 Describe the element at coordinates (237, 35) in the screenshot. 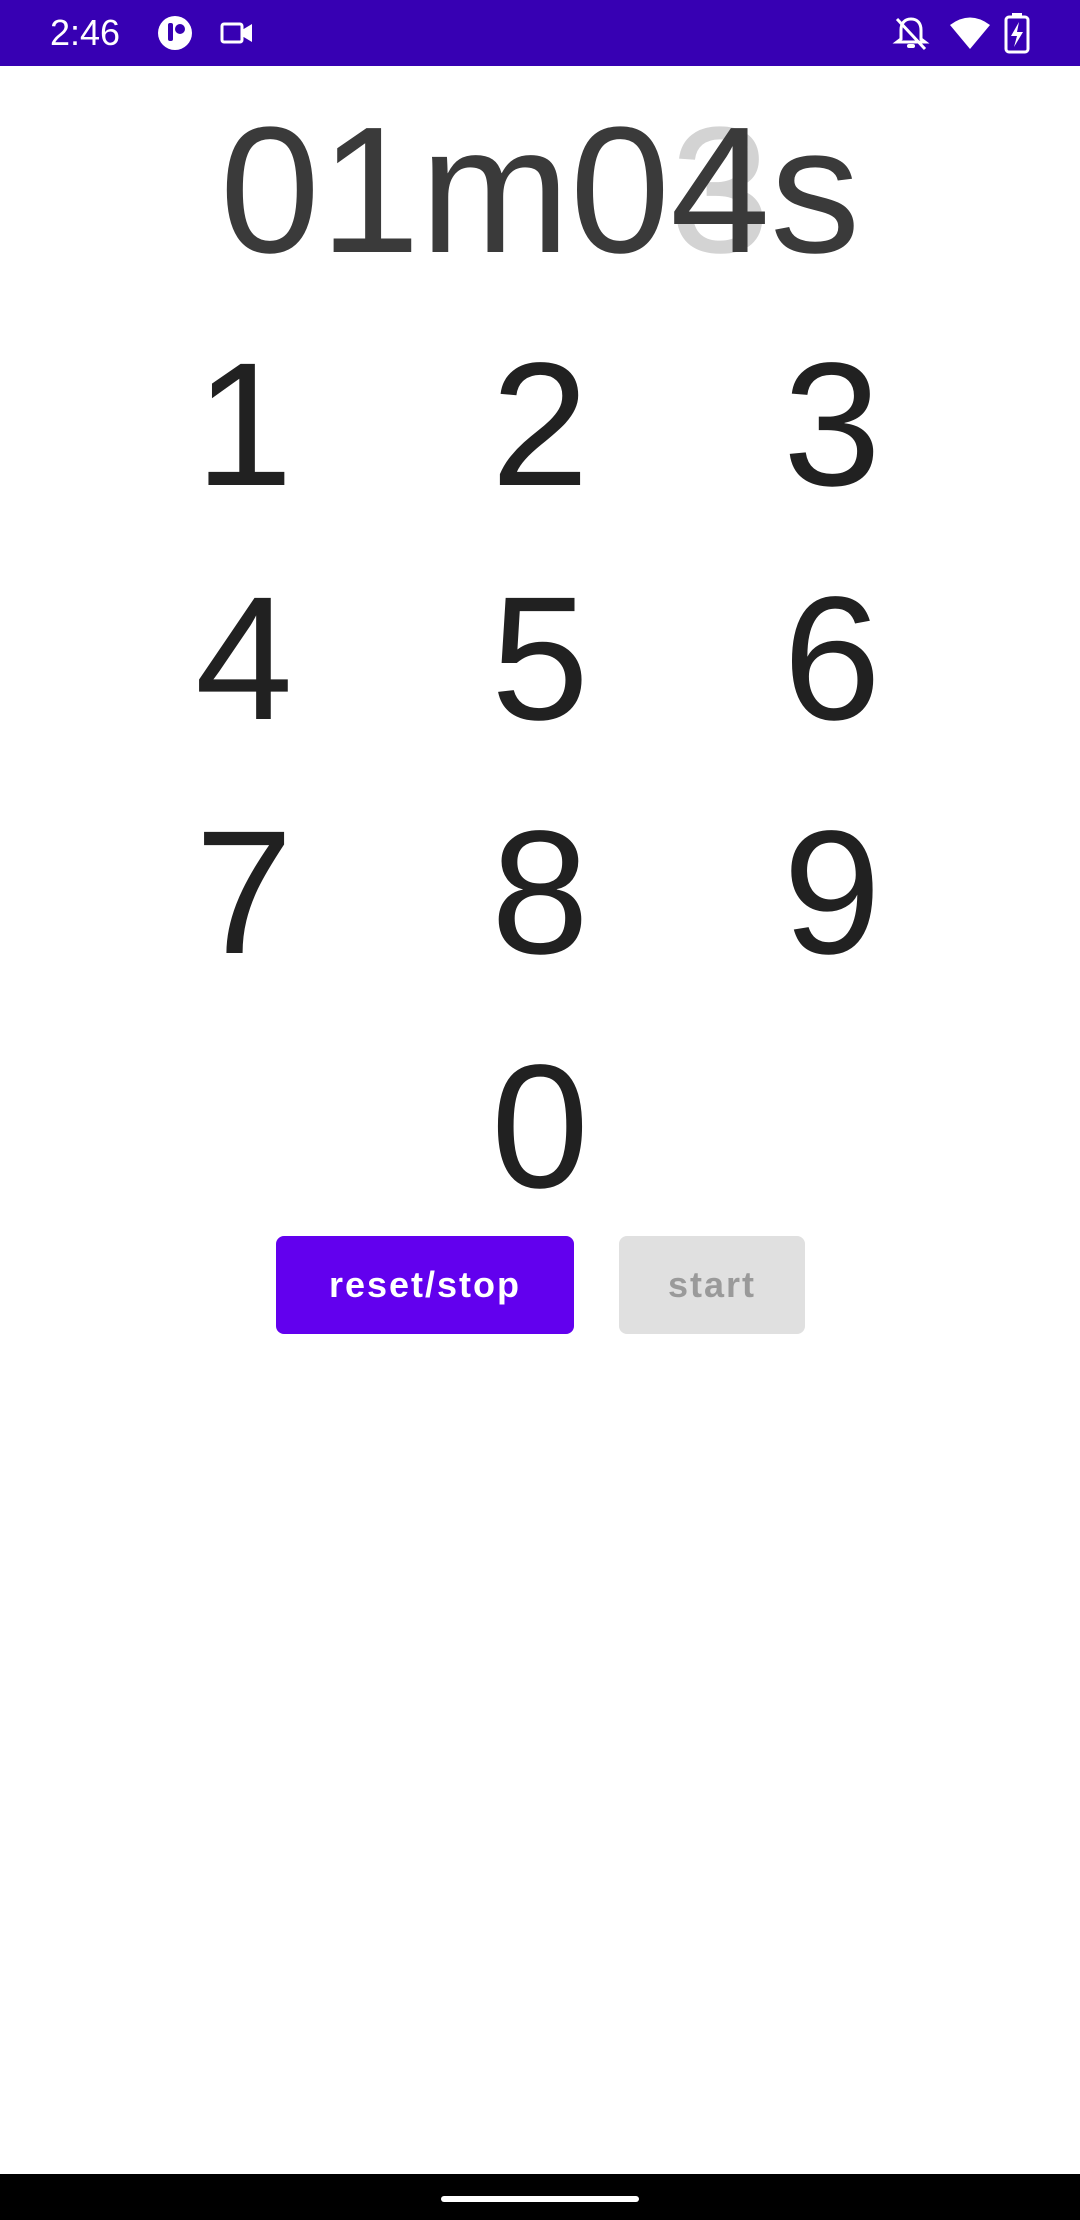

I see `video-camera-icon` at that location.